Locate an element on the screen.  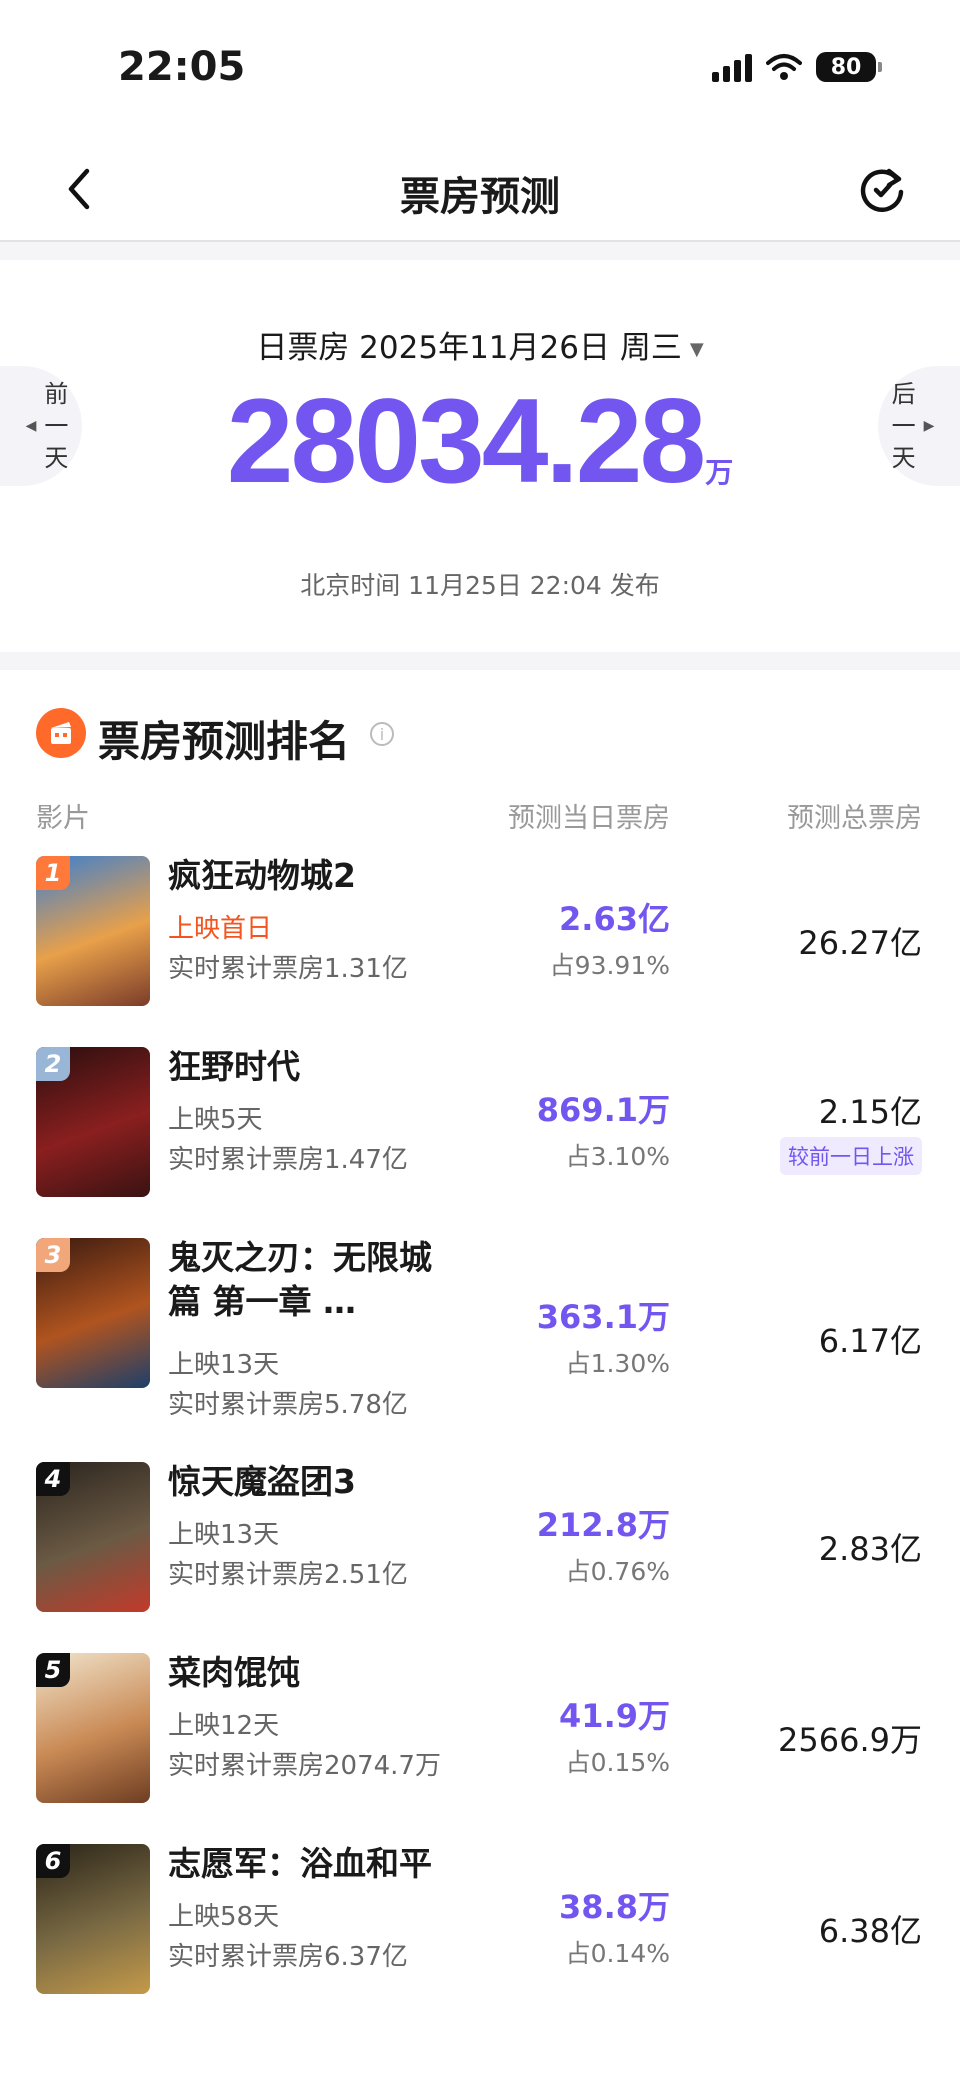
movie-title: 狂野时代 is located at coordinates (303, 1067).